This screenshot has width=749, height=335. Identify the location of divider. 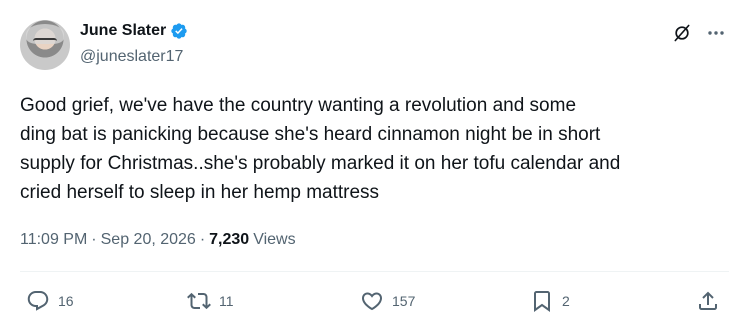
(374, 271).